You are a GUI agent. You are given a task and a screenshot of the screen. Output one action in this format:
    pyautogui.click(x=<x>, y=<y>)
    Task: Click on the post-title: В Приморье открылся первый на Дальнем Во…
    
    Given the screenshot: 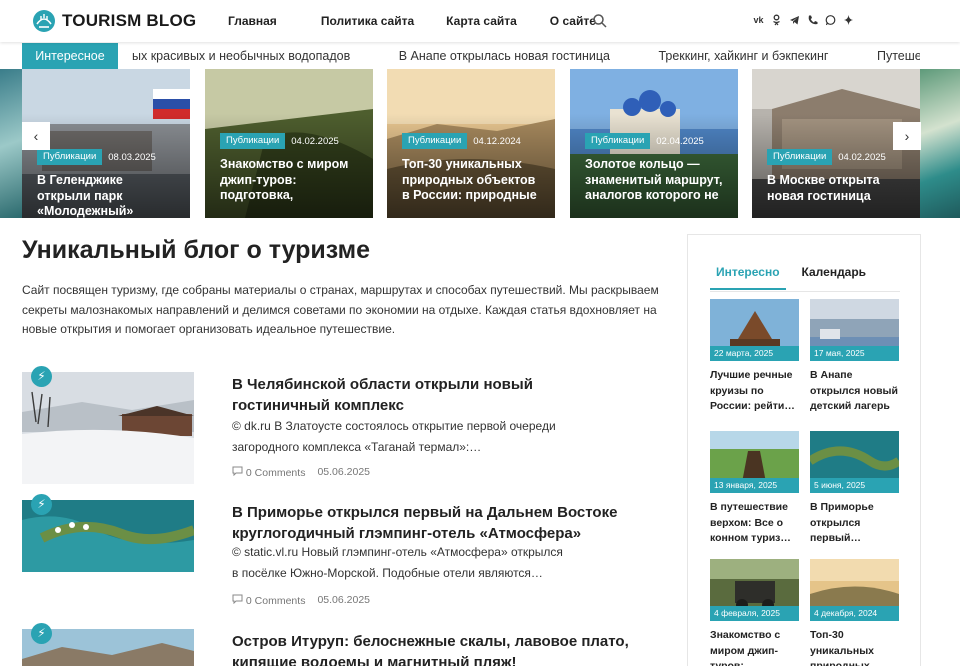 What is the action you would take?
    pyautogui.click(x=432, y=523)
    